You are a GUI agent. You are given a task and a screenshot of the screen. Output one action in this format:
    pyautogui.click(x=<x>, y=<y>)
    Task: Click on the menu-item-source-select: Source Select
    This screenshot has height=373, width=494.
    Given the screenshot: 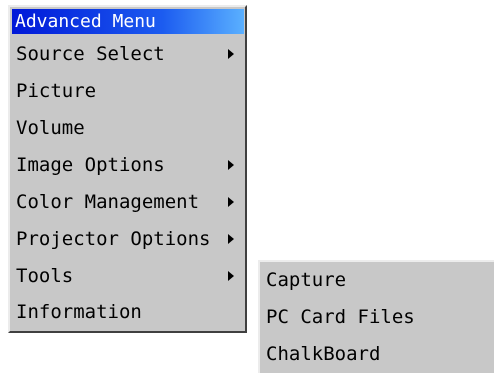 What is the action you would take?
    pyautogui.click(x=129, y=54)
    